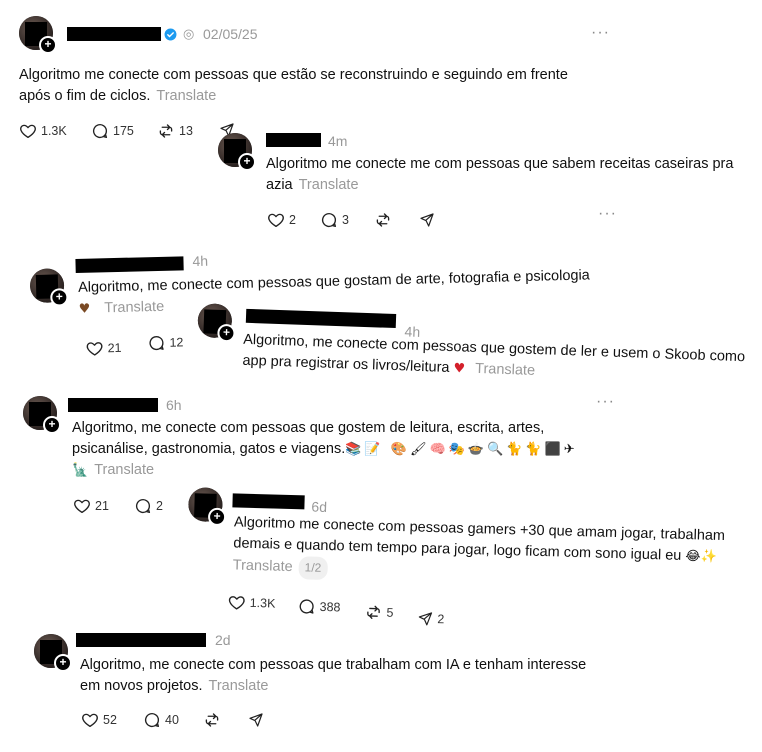 Image resolution: width=762 pixels, height=752 pixels. I want to click on repost-button, so click(212, 720).